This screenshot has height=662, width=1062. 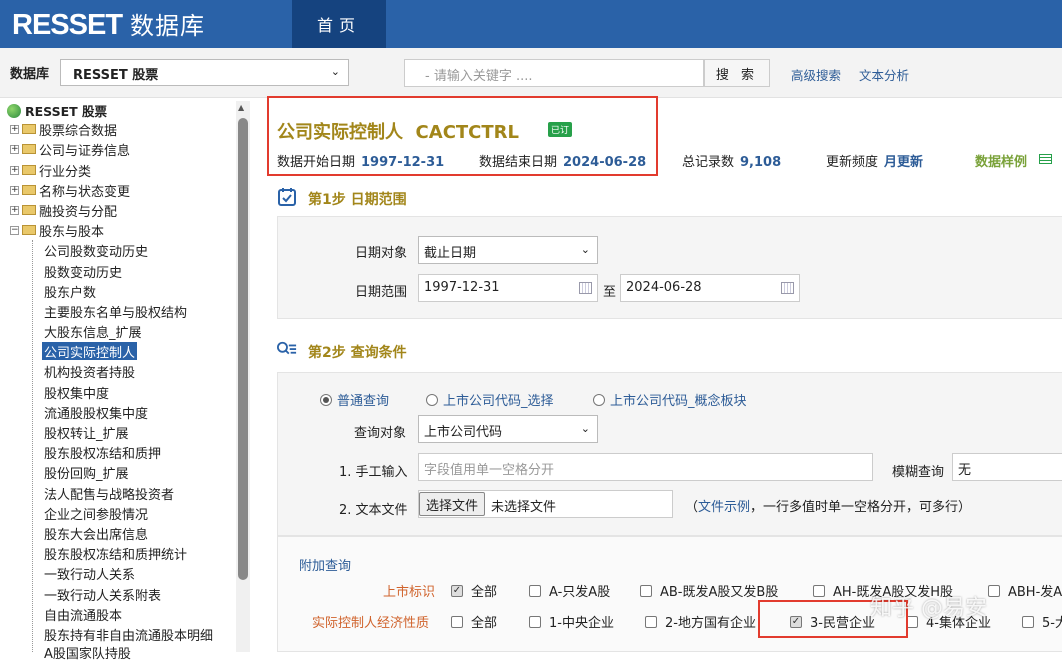 I want to click on date-range-panel, so click(x=669, y=267).